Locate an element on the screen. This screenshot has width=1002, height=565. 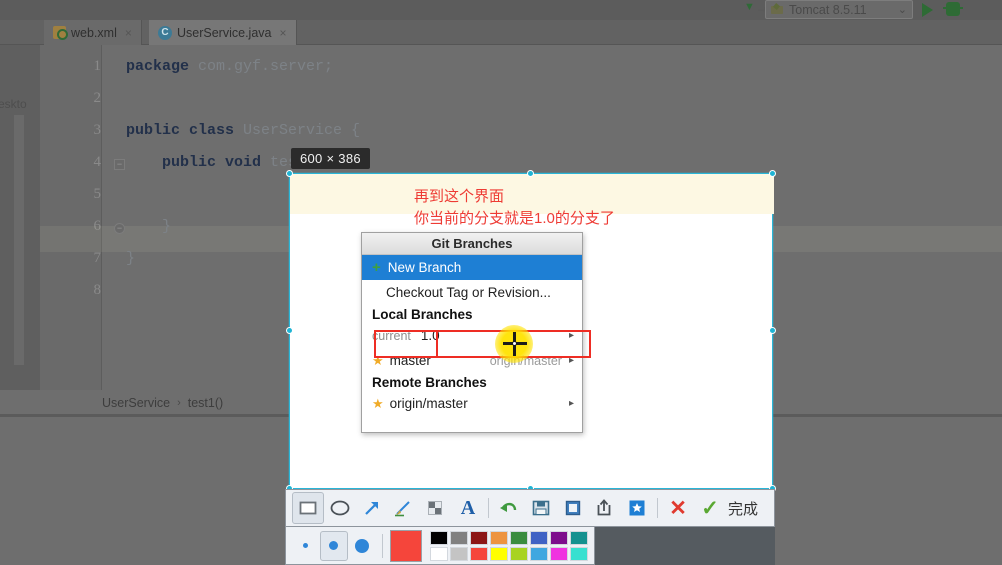
copy-button is located at coordinates (573, 508).